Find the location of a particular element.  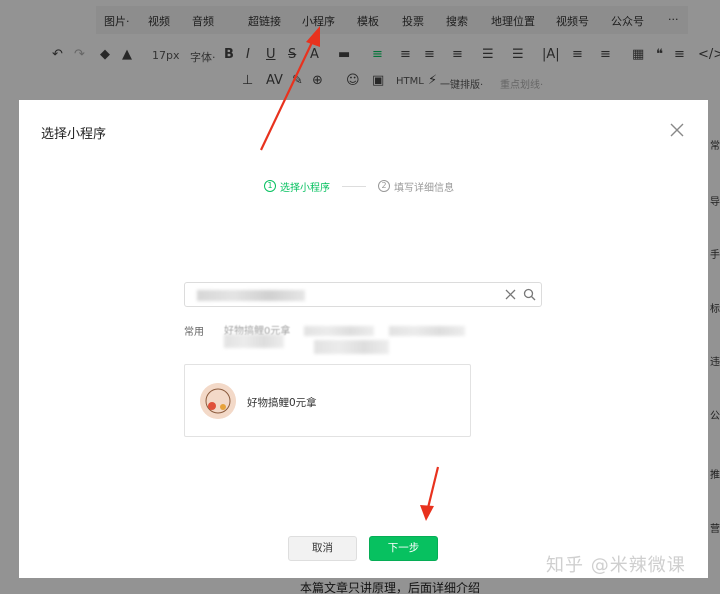

mini-program-name: 好物搞鲤0元拿 is located at coordinates (282, 403).